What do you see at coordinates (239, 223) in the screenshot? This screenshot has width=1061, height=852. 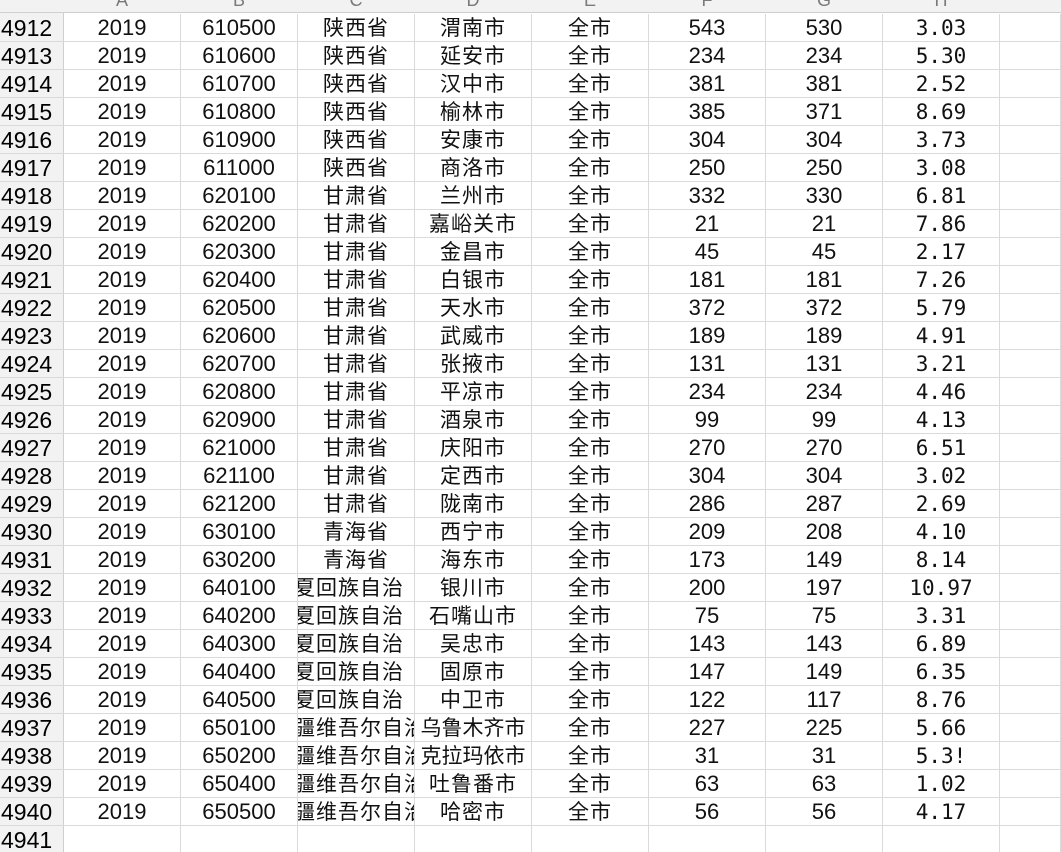 I see `table-cell: 620200` at bounding box center [239, 223].